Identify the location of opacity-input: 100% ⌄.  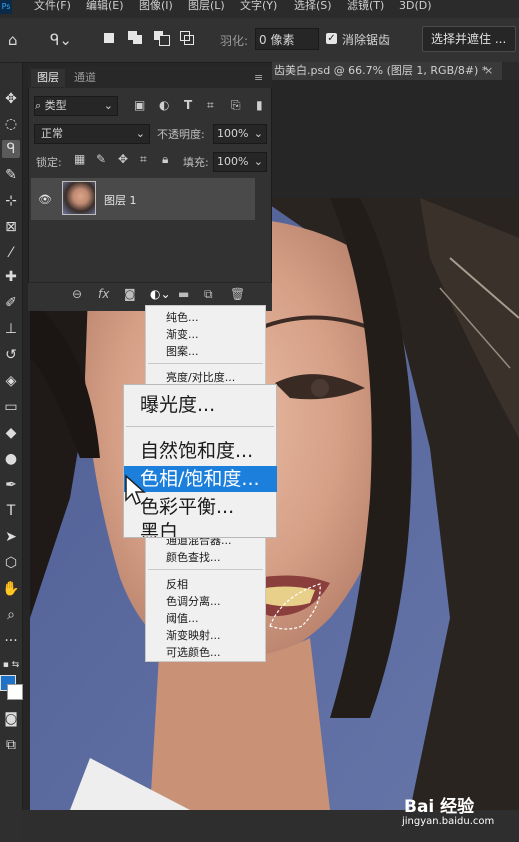
(240, 134).